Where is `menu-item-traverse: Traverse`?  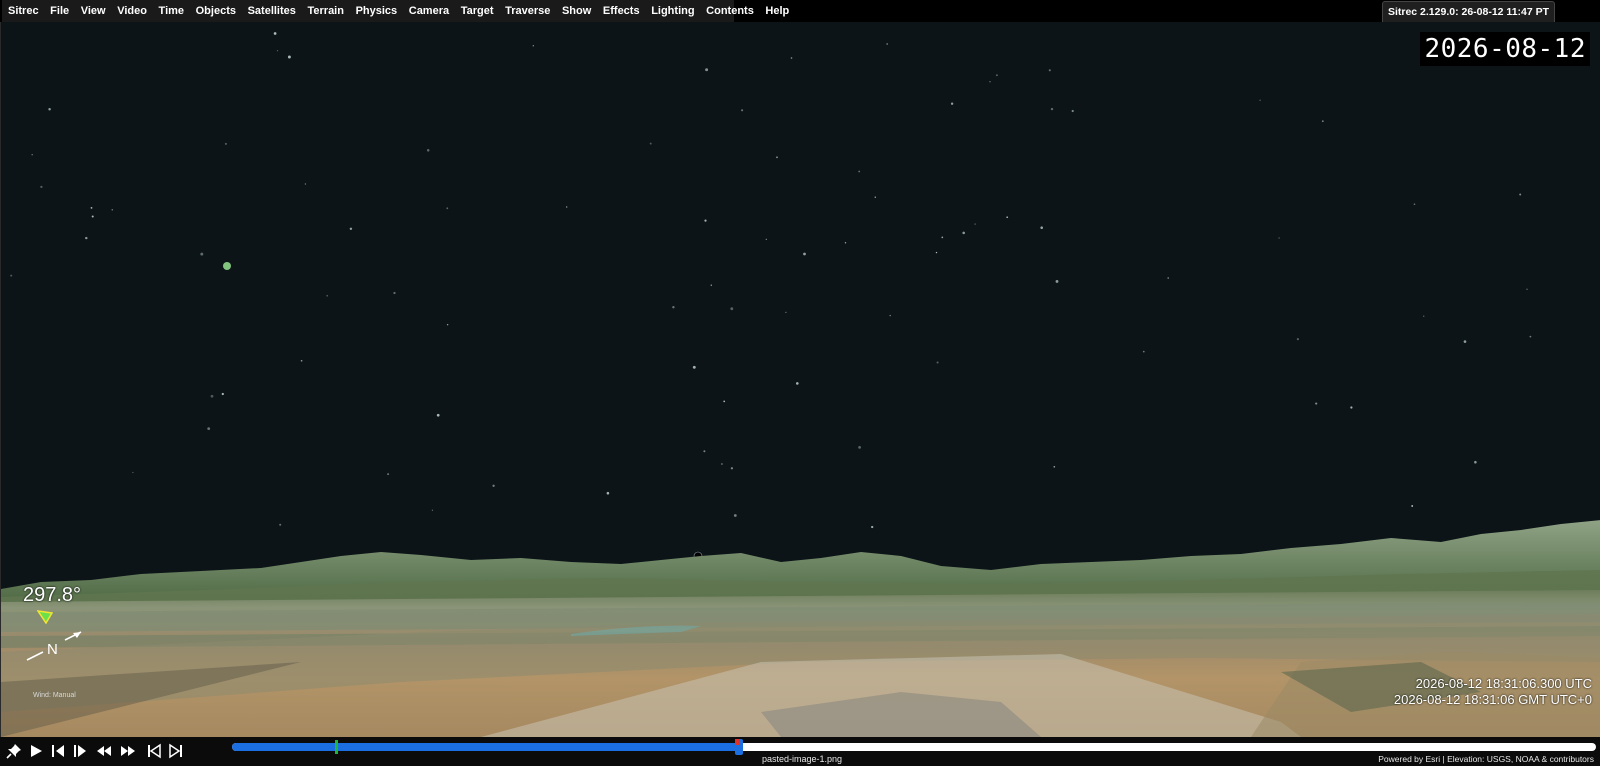
menu-item-traverse: Traverse is located at coordinates (527, 11).